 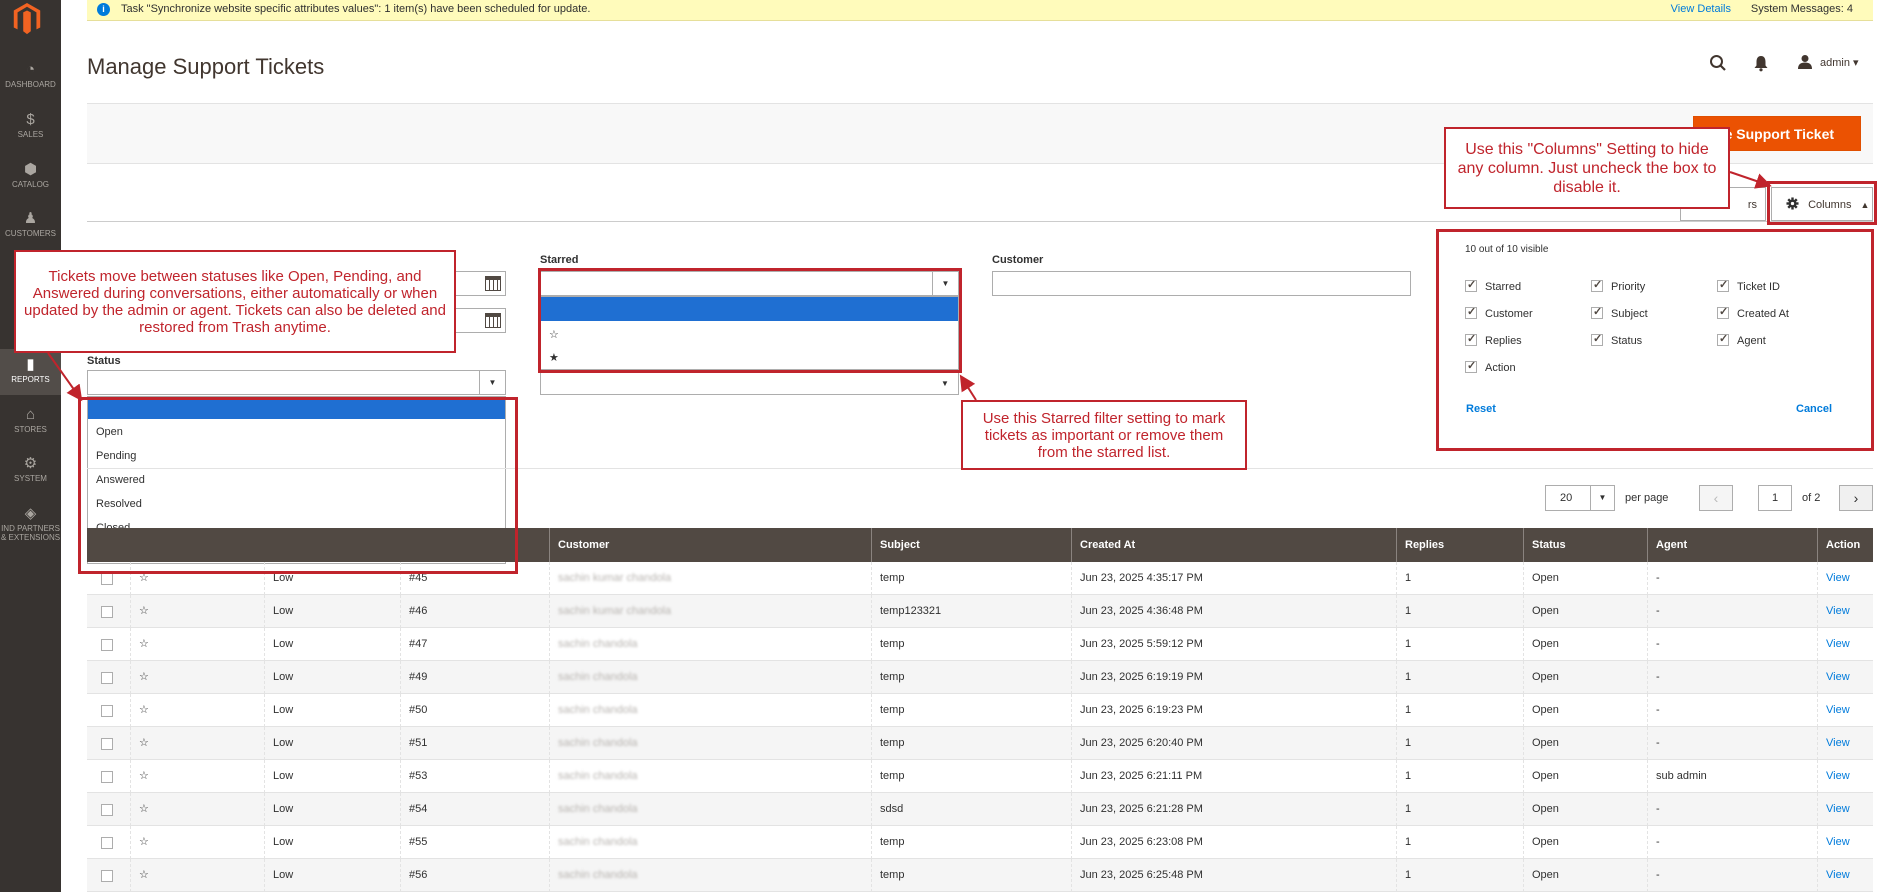 I want to click on sidebar-item-reports: ▮ REPORTS, so click(x=30, y=372).